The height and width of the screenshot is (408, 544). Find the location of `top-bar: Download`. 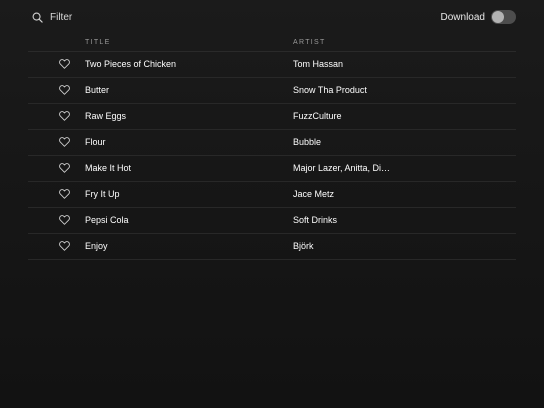

top-bar: Download is located at coordinates (272, 17).